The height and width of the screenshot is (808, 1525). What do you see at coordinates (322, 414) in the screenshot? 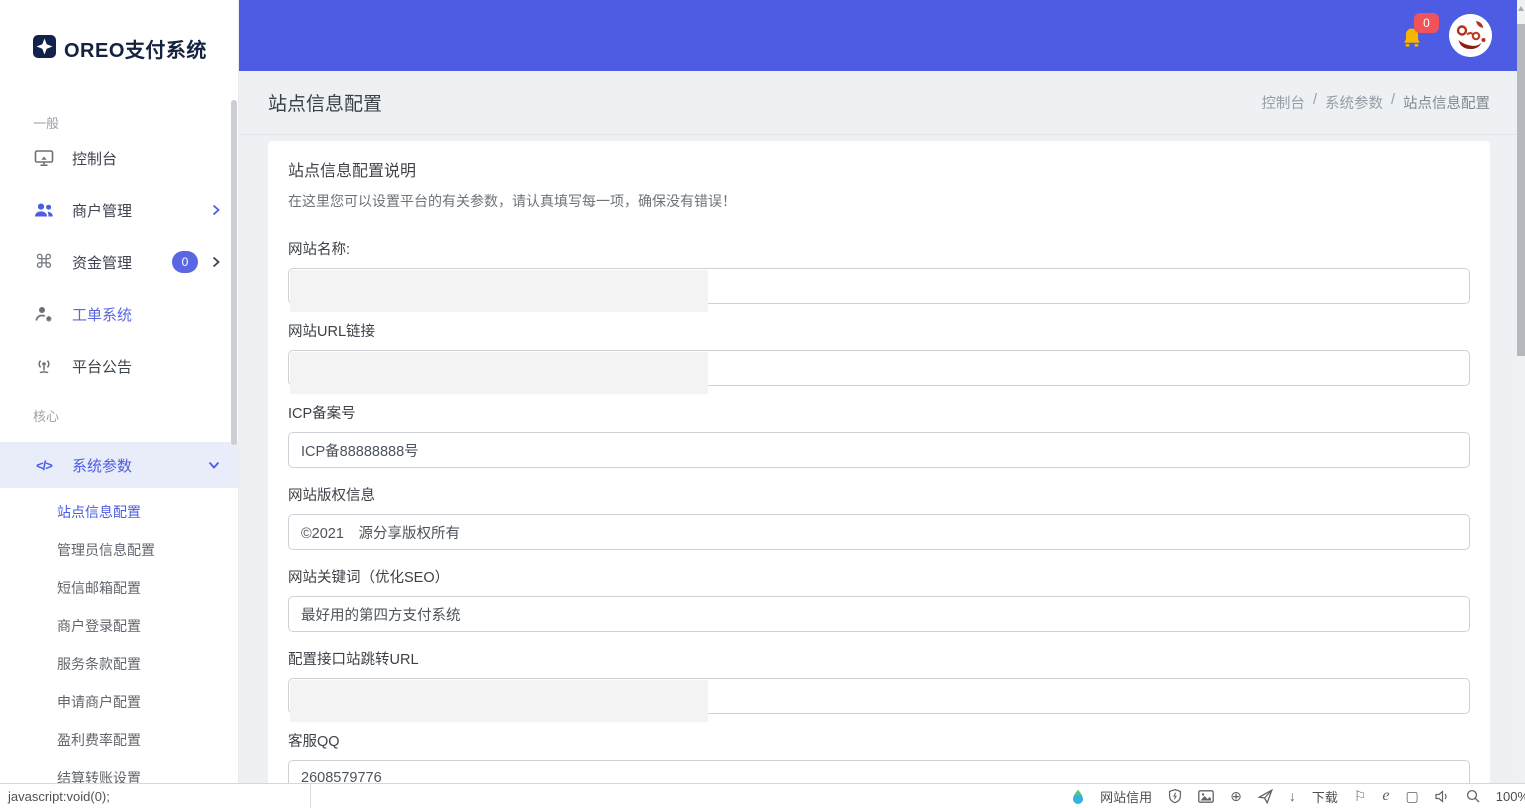
I see `field-label: ICP备案号` at bounding box center [322, 414].